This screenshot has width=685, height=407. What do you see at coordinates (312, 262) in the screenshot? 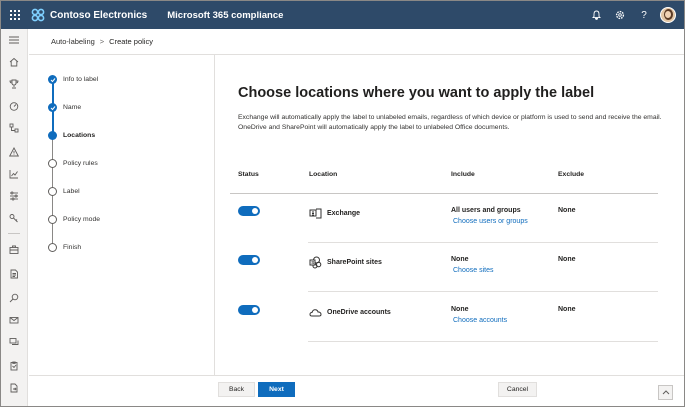
I see `svg-text: S` at bounding box center [312, 262].